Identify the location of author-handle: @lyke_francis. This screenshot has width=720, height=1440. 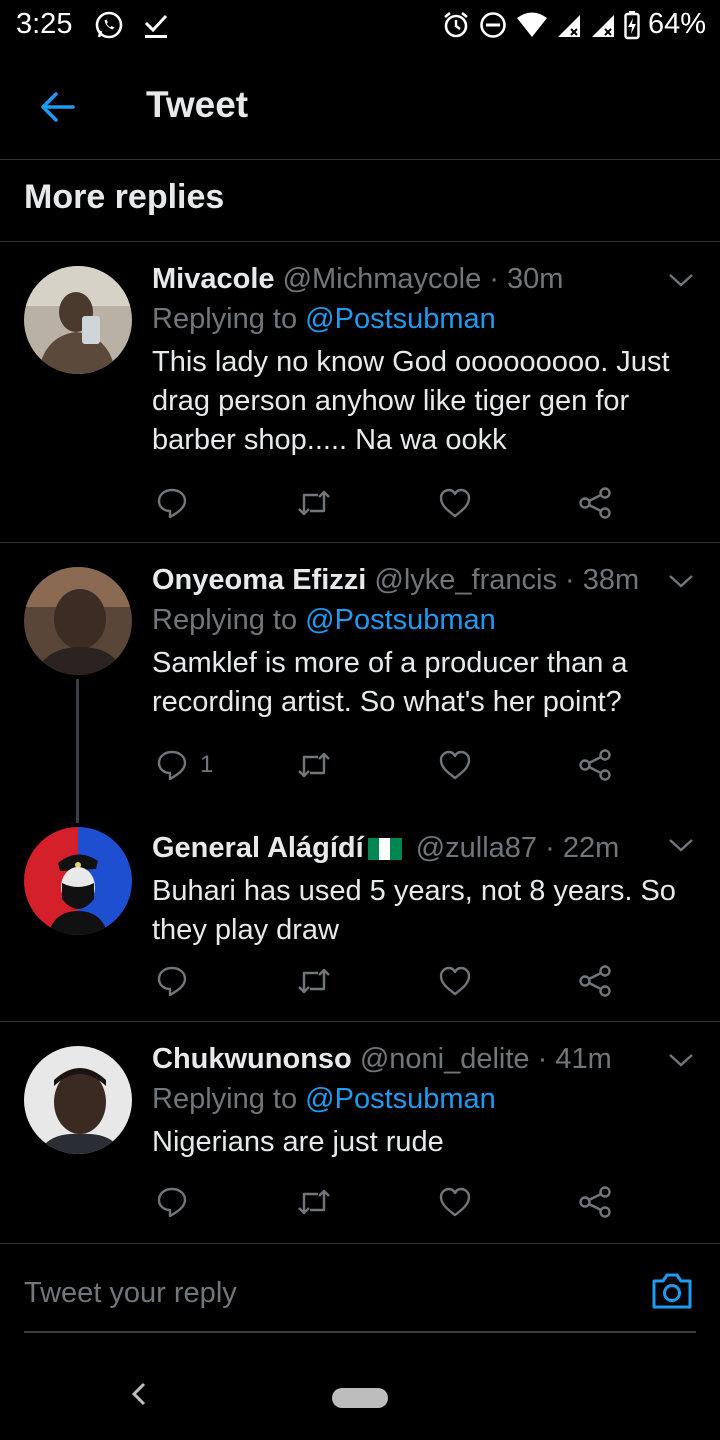
(465, 580).